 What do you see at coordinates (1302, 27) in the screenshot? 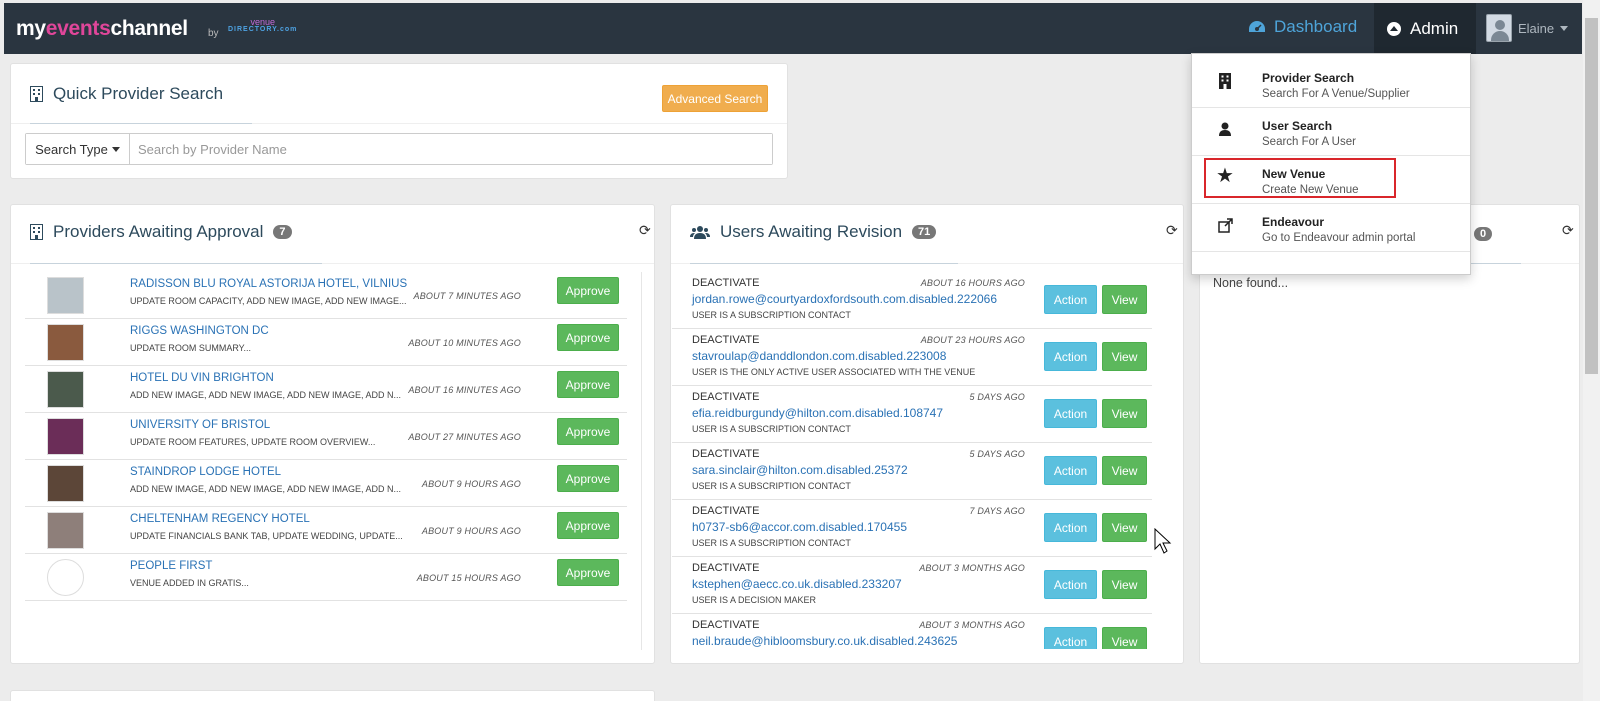
I see `nav-dashboard-link: Dashboard` at bounding box center [1302, 27].